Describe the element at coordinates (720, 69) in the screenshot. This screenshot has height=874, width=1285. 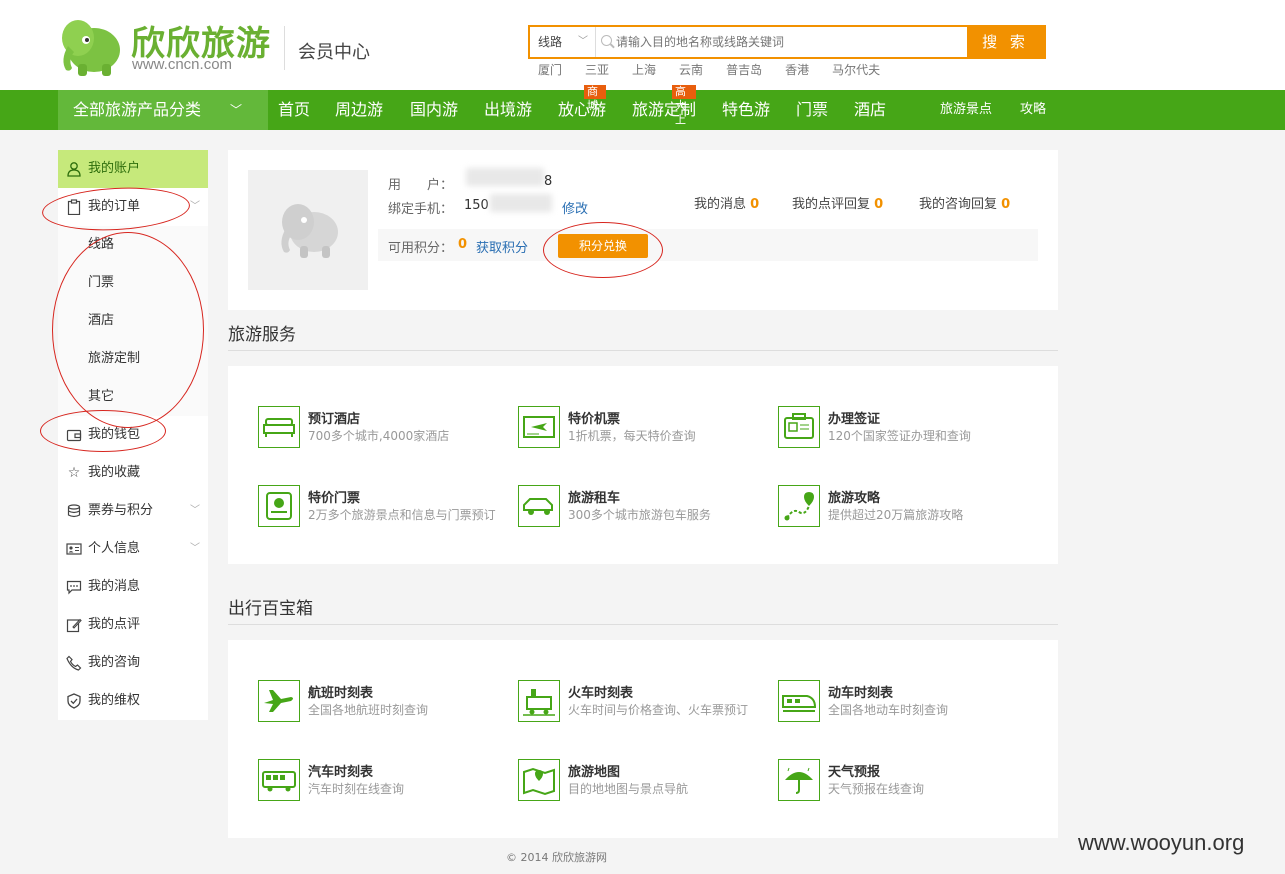
I see `hot-destinations: 厦门 三亚 上海 云南 普吉岛 香港 马尔代夫` at that location.